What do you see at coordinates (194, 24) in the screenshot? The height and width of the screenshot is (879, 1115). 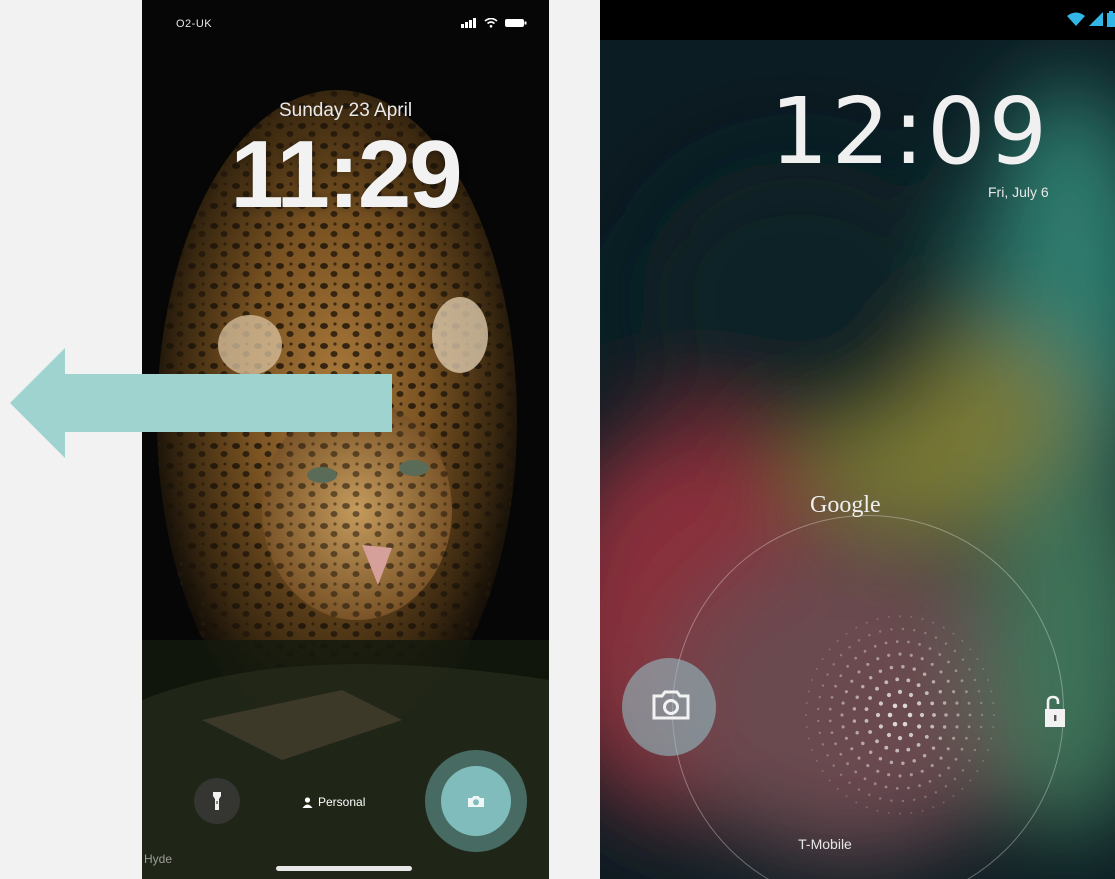 I see `carrier-label: O2-UK` at bounding box center [194, 24].